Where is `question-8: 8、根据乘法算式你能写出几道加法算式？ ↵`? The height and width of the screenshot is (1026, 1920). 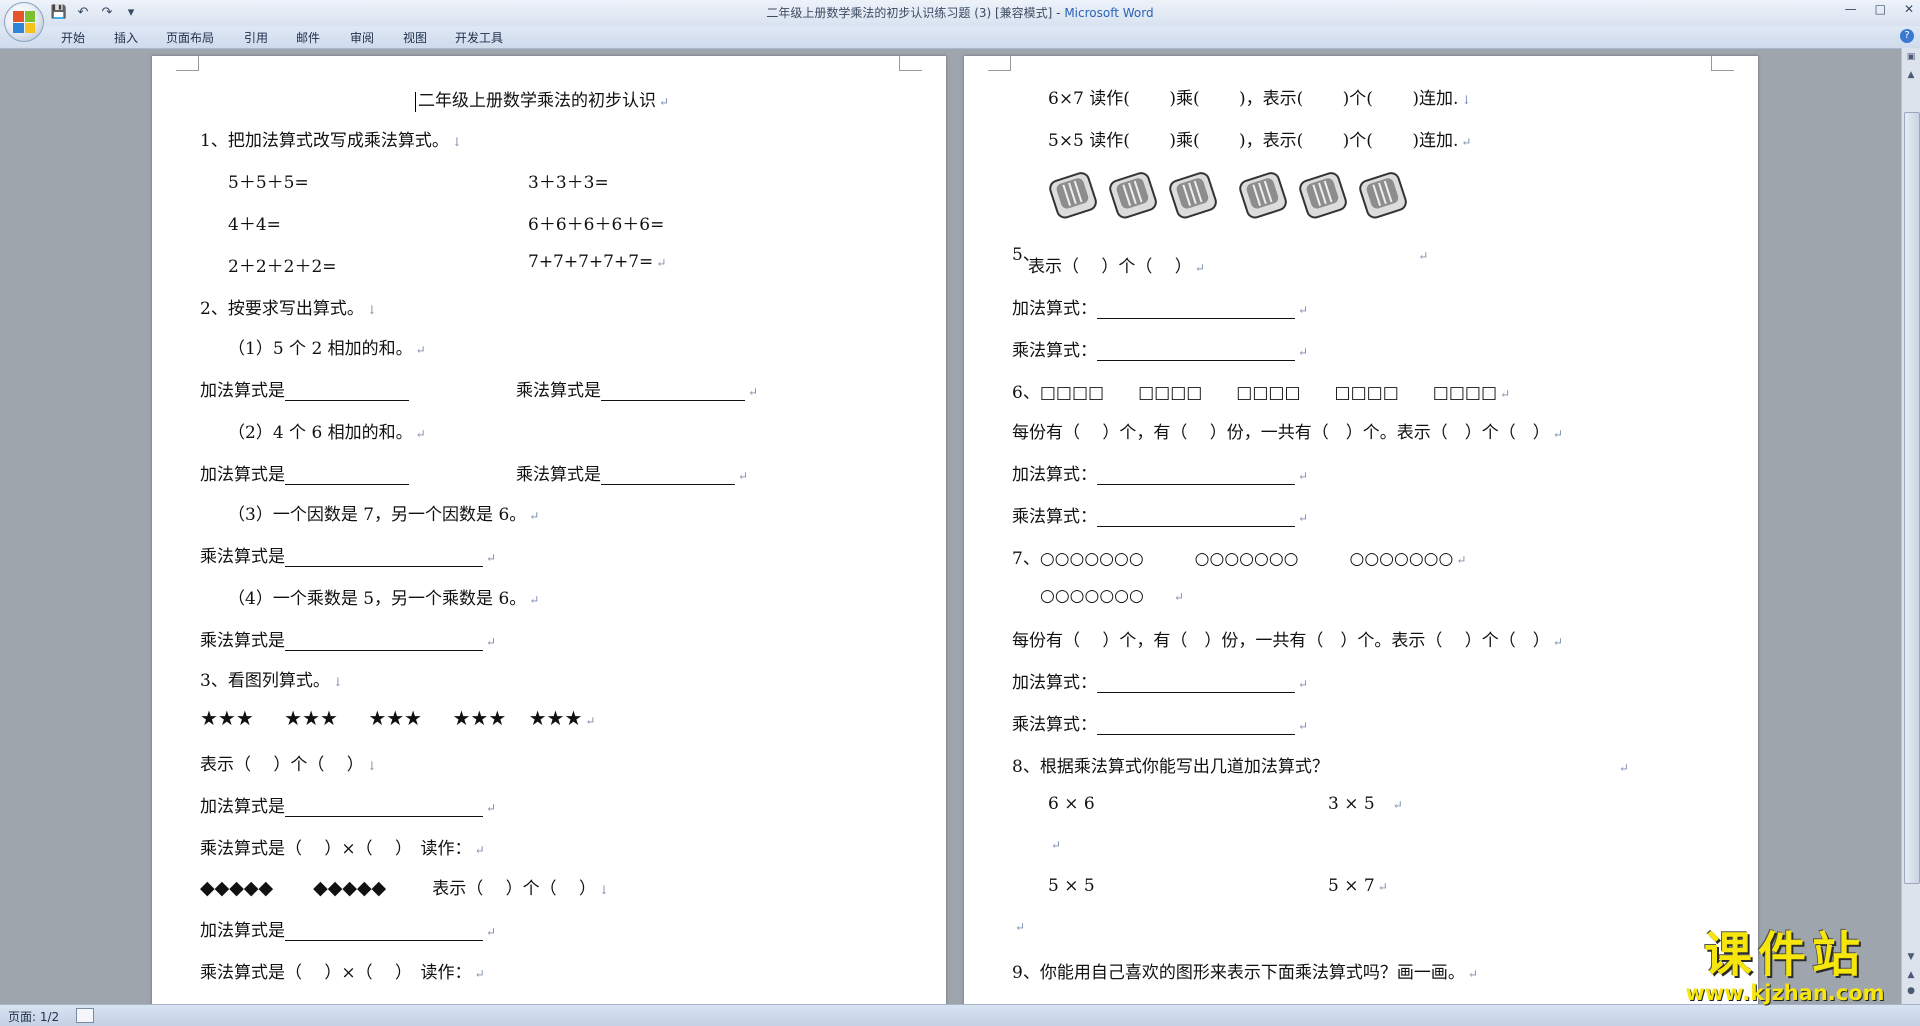
question-8: 8、根据乘法算式你能写出几道加法算式？ ↵ is located at coordinates (1320, 767).